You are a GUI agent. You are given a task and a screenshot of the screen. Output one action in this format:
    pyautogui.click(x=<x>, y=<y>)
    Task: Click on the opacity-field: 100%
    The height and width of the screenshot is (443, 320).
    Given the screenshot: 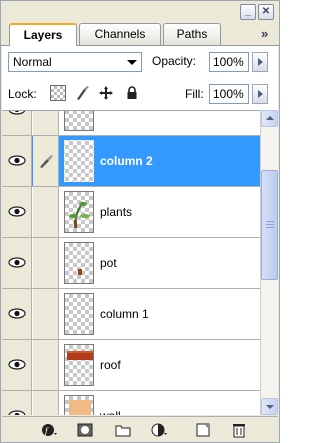 What is the action you would take?
    pyautogui.click(x=229, y=62)
    